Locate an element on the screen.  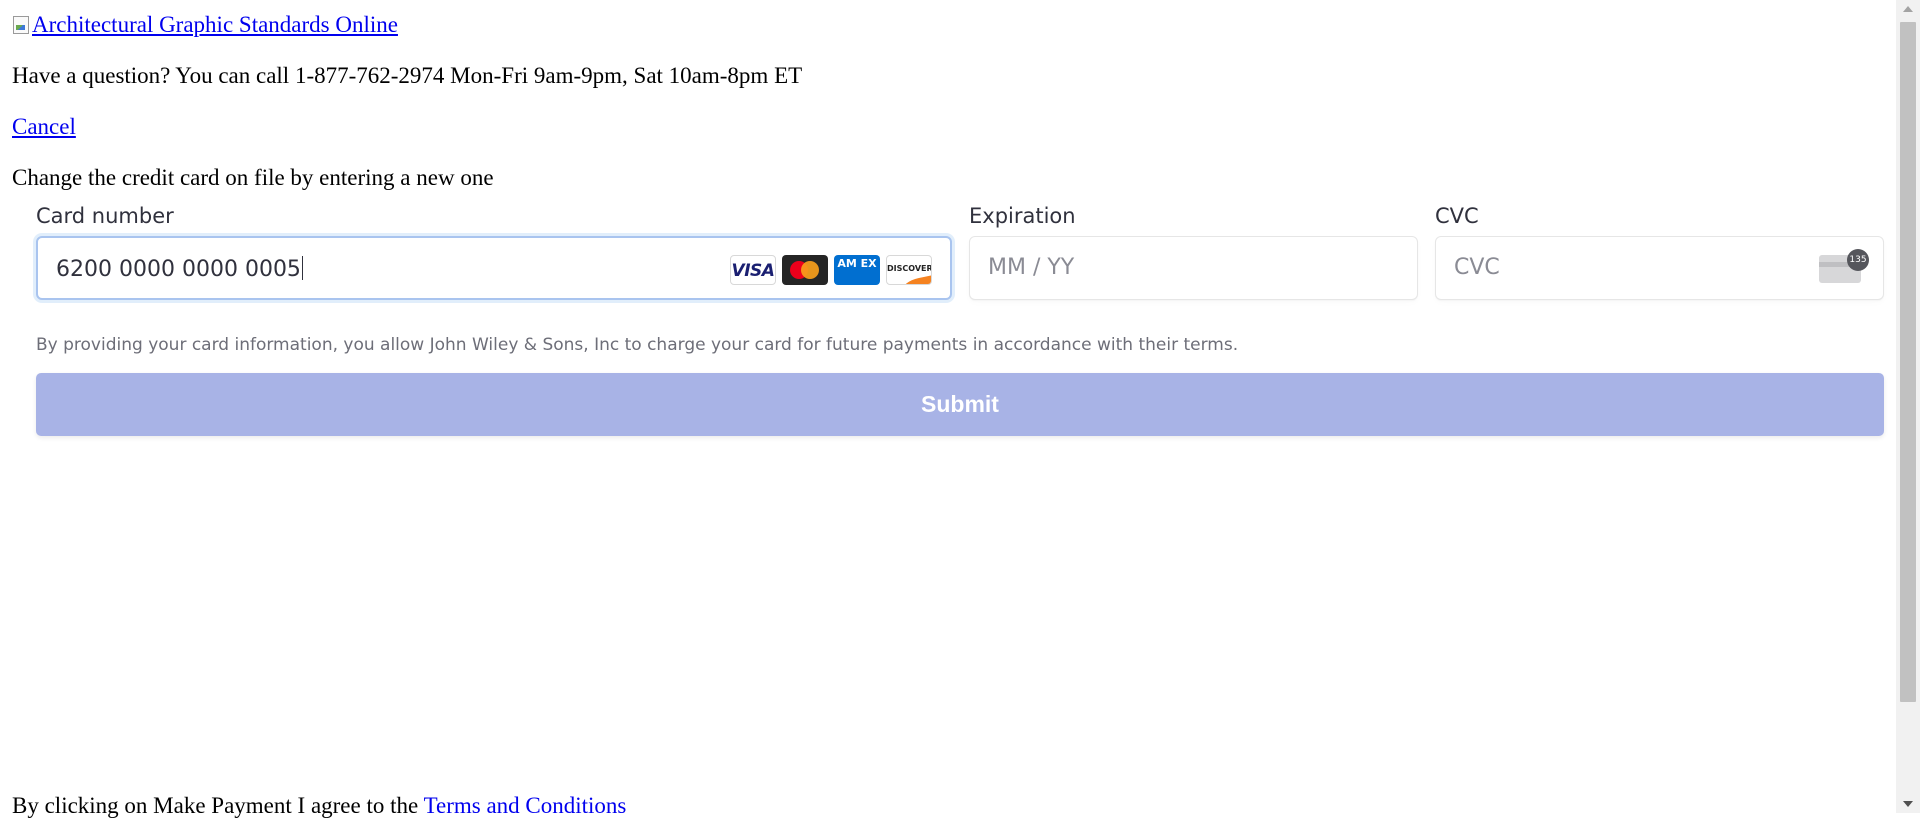
logo-alt-text: Architectural Graphic Standards Online is located at coordinates (215, 24).